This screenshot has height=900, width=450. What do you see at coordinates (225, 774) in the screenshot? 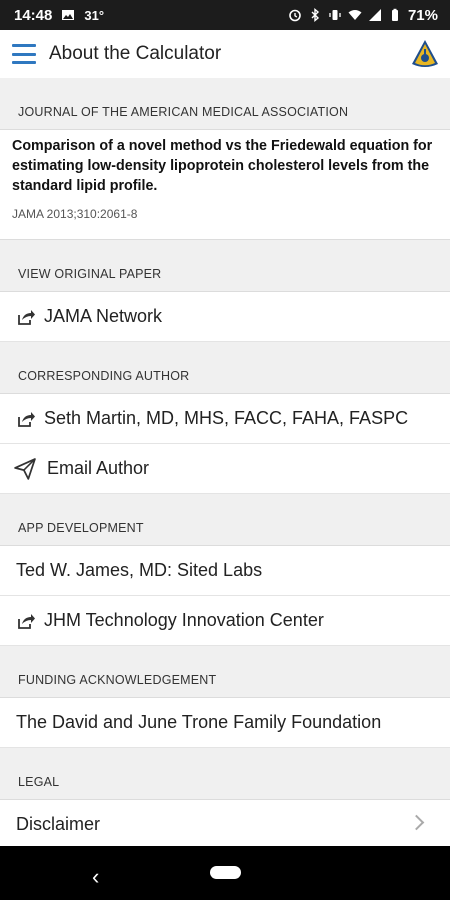
I see `section-header-legal: LEGAL` at bounding box center [225, 774].